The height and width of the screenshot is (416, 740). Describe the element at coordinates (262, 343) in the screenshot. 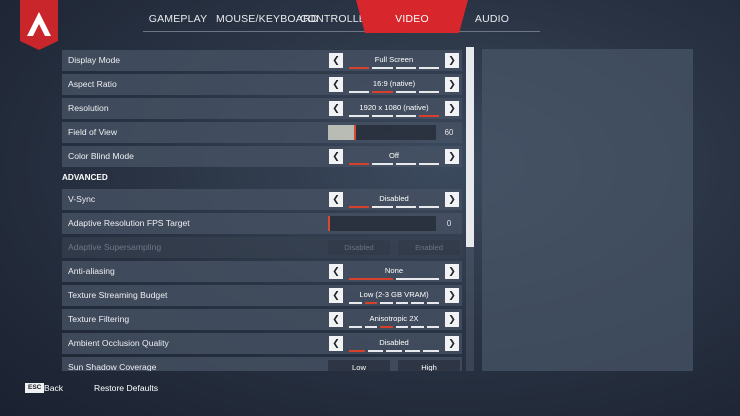

I see `setting-ambient-occlusion: Ambient Occlusion Quality ❮ Disabled ❯` at that location.